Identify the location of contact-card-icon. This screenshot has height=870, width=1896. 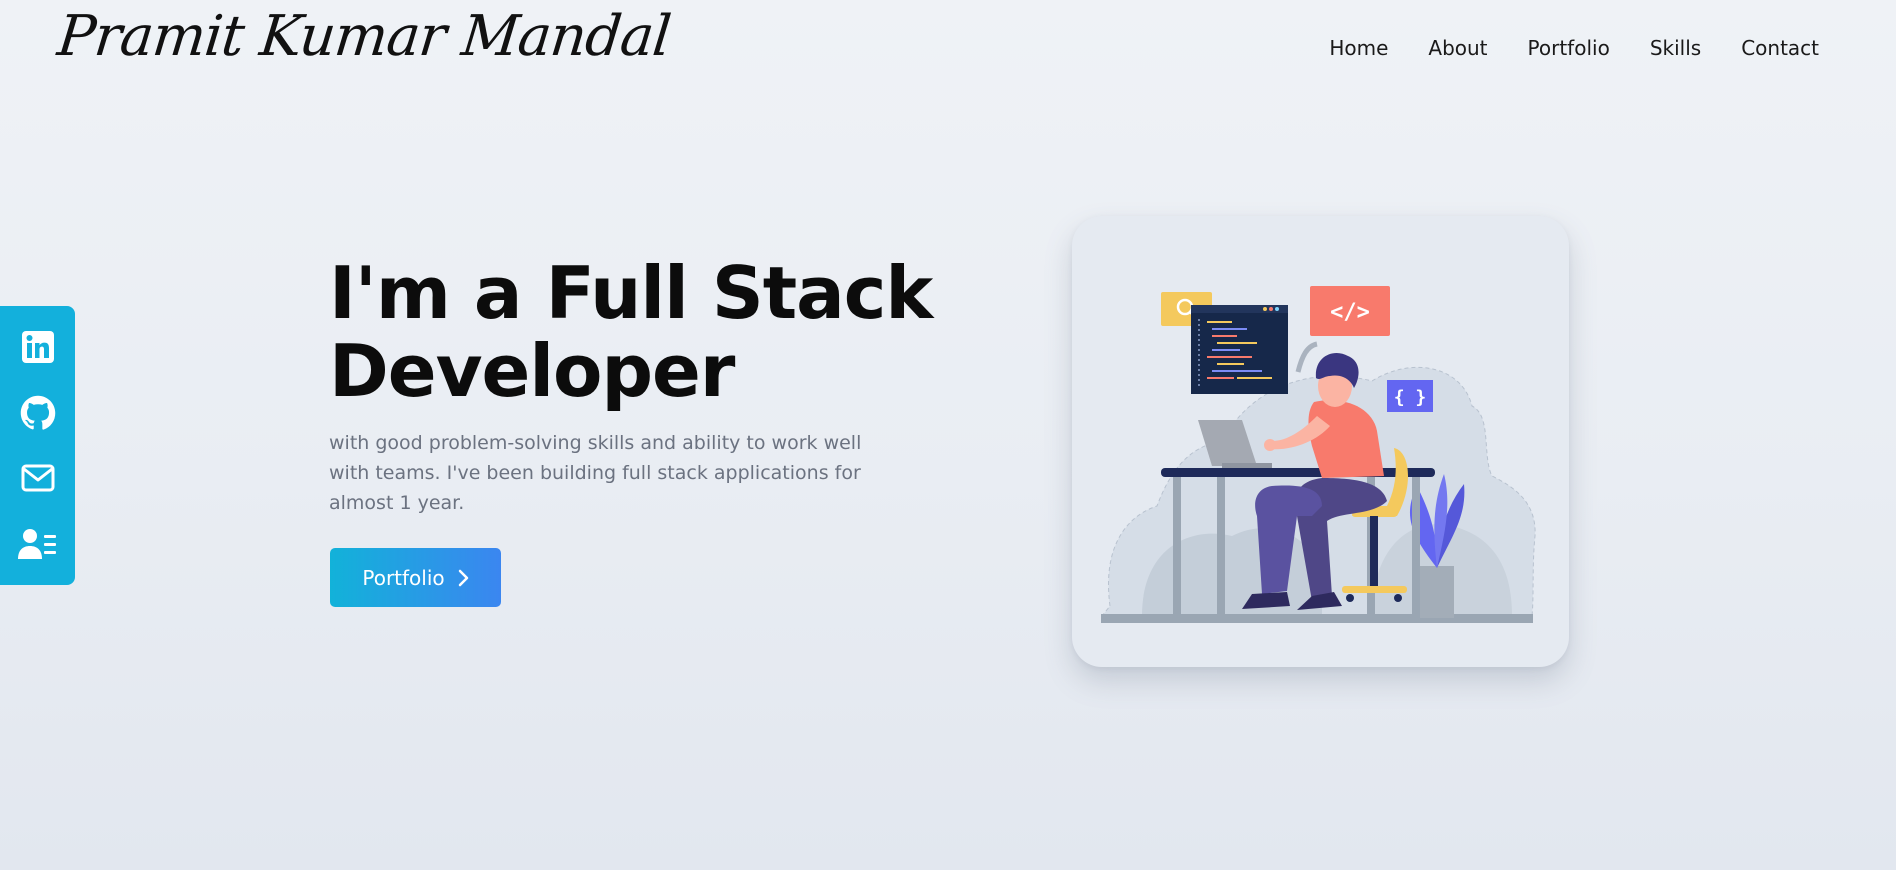
(37, 544).